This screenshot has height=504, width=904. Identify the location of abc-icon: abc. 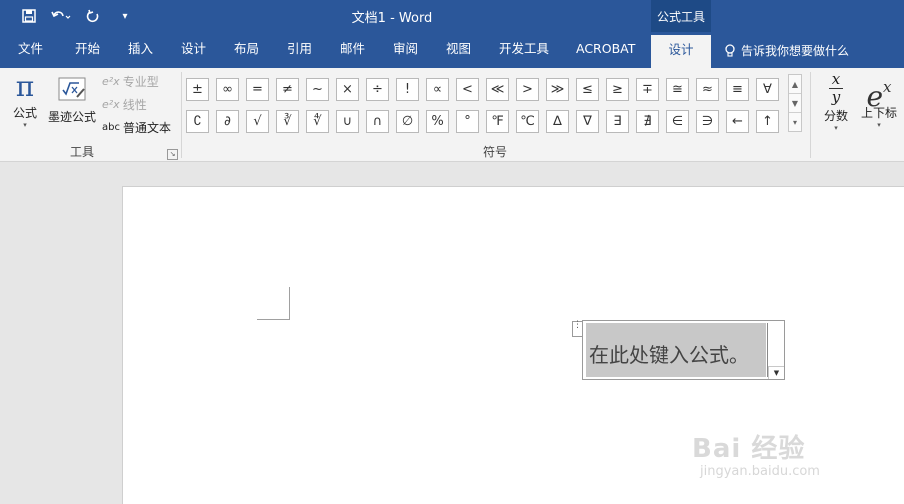
(111, 127).